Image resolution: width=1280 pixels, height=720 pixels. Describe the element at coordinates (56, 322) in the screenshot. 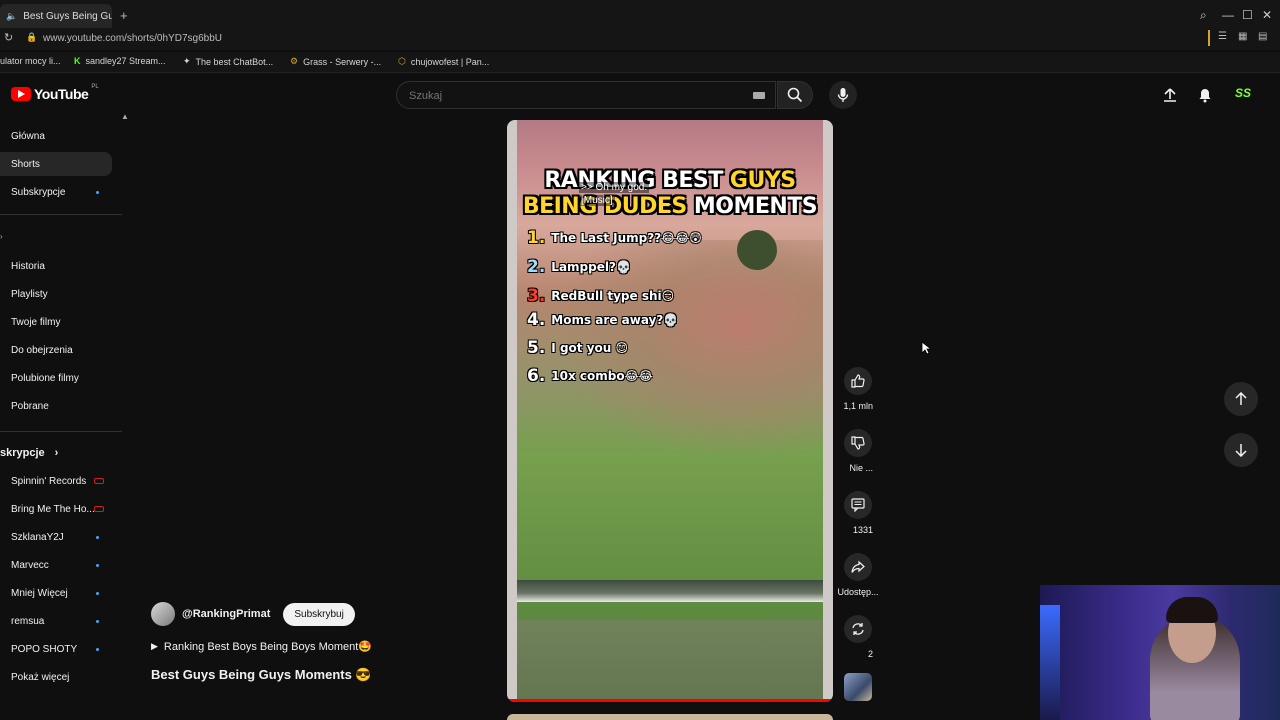

I see `sidebar-item-your-videos: Twoje filmy` at that location.